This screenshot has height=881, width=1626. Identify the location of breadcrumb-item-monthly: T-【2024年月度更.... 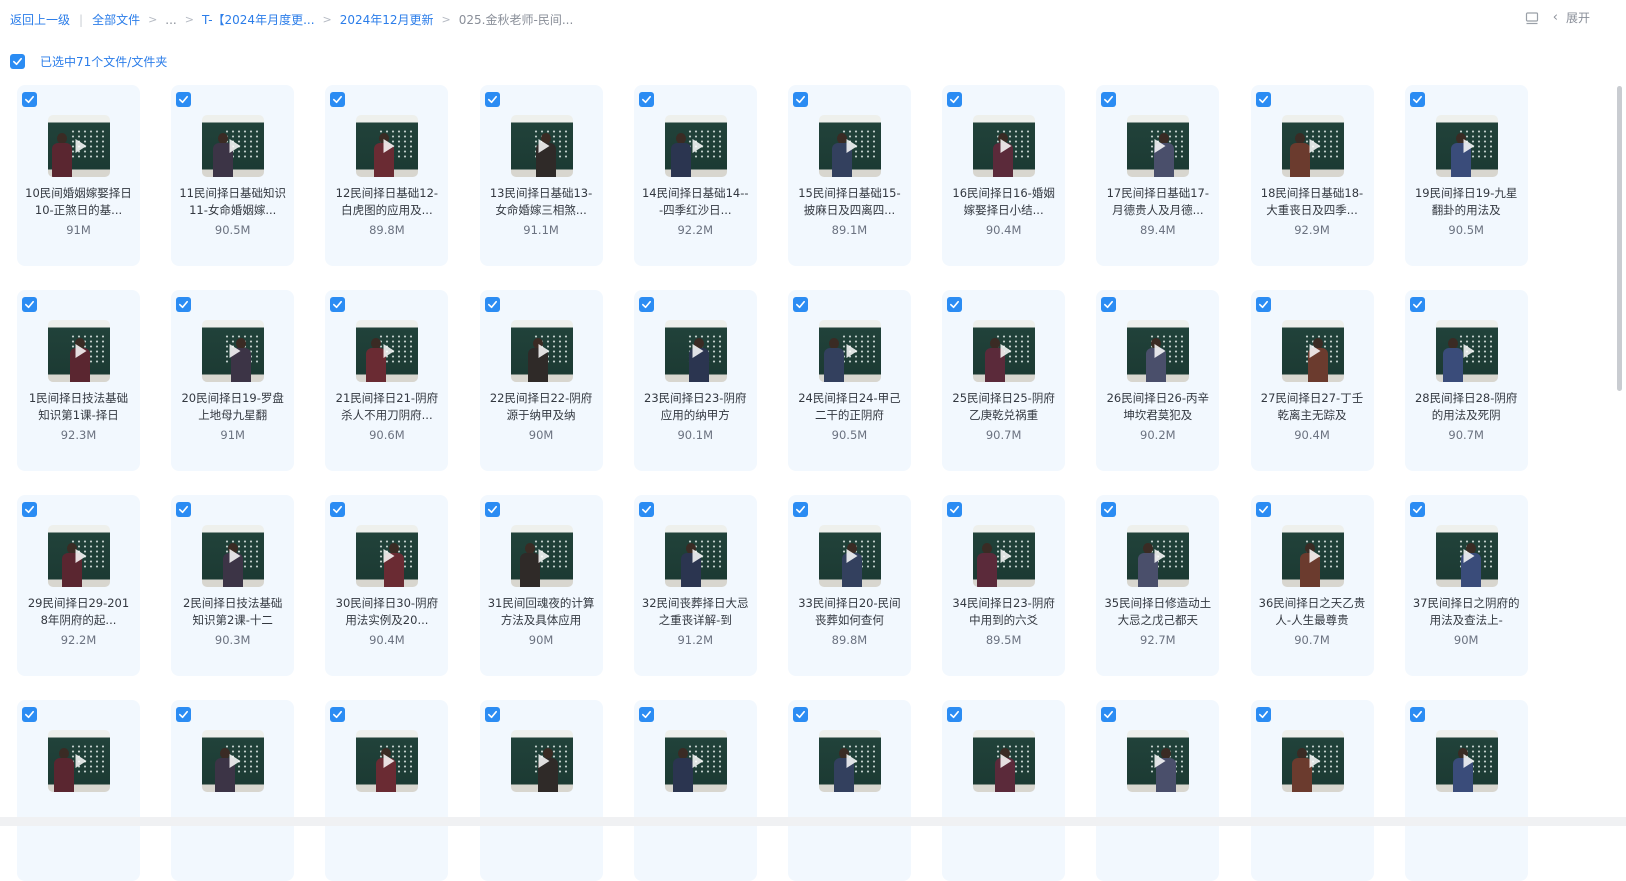
(258, 19).